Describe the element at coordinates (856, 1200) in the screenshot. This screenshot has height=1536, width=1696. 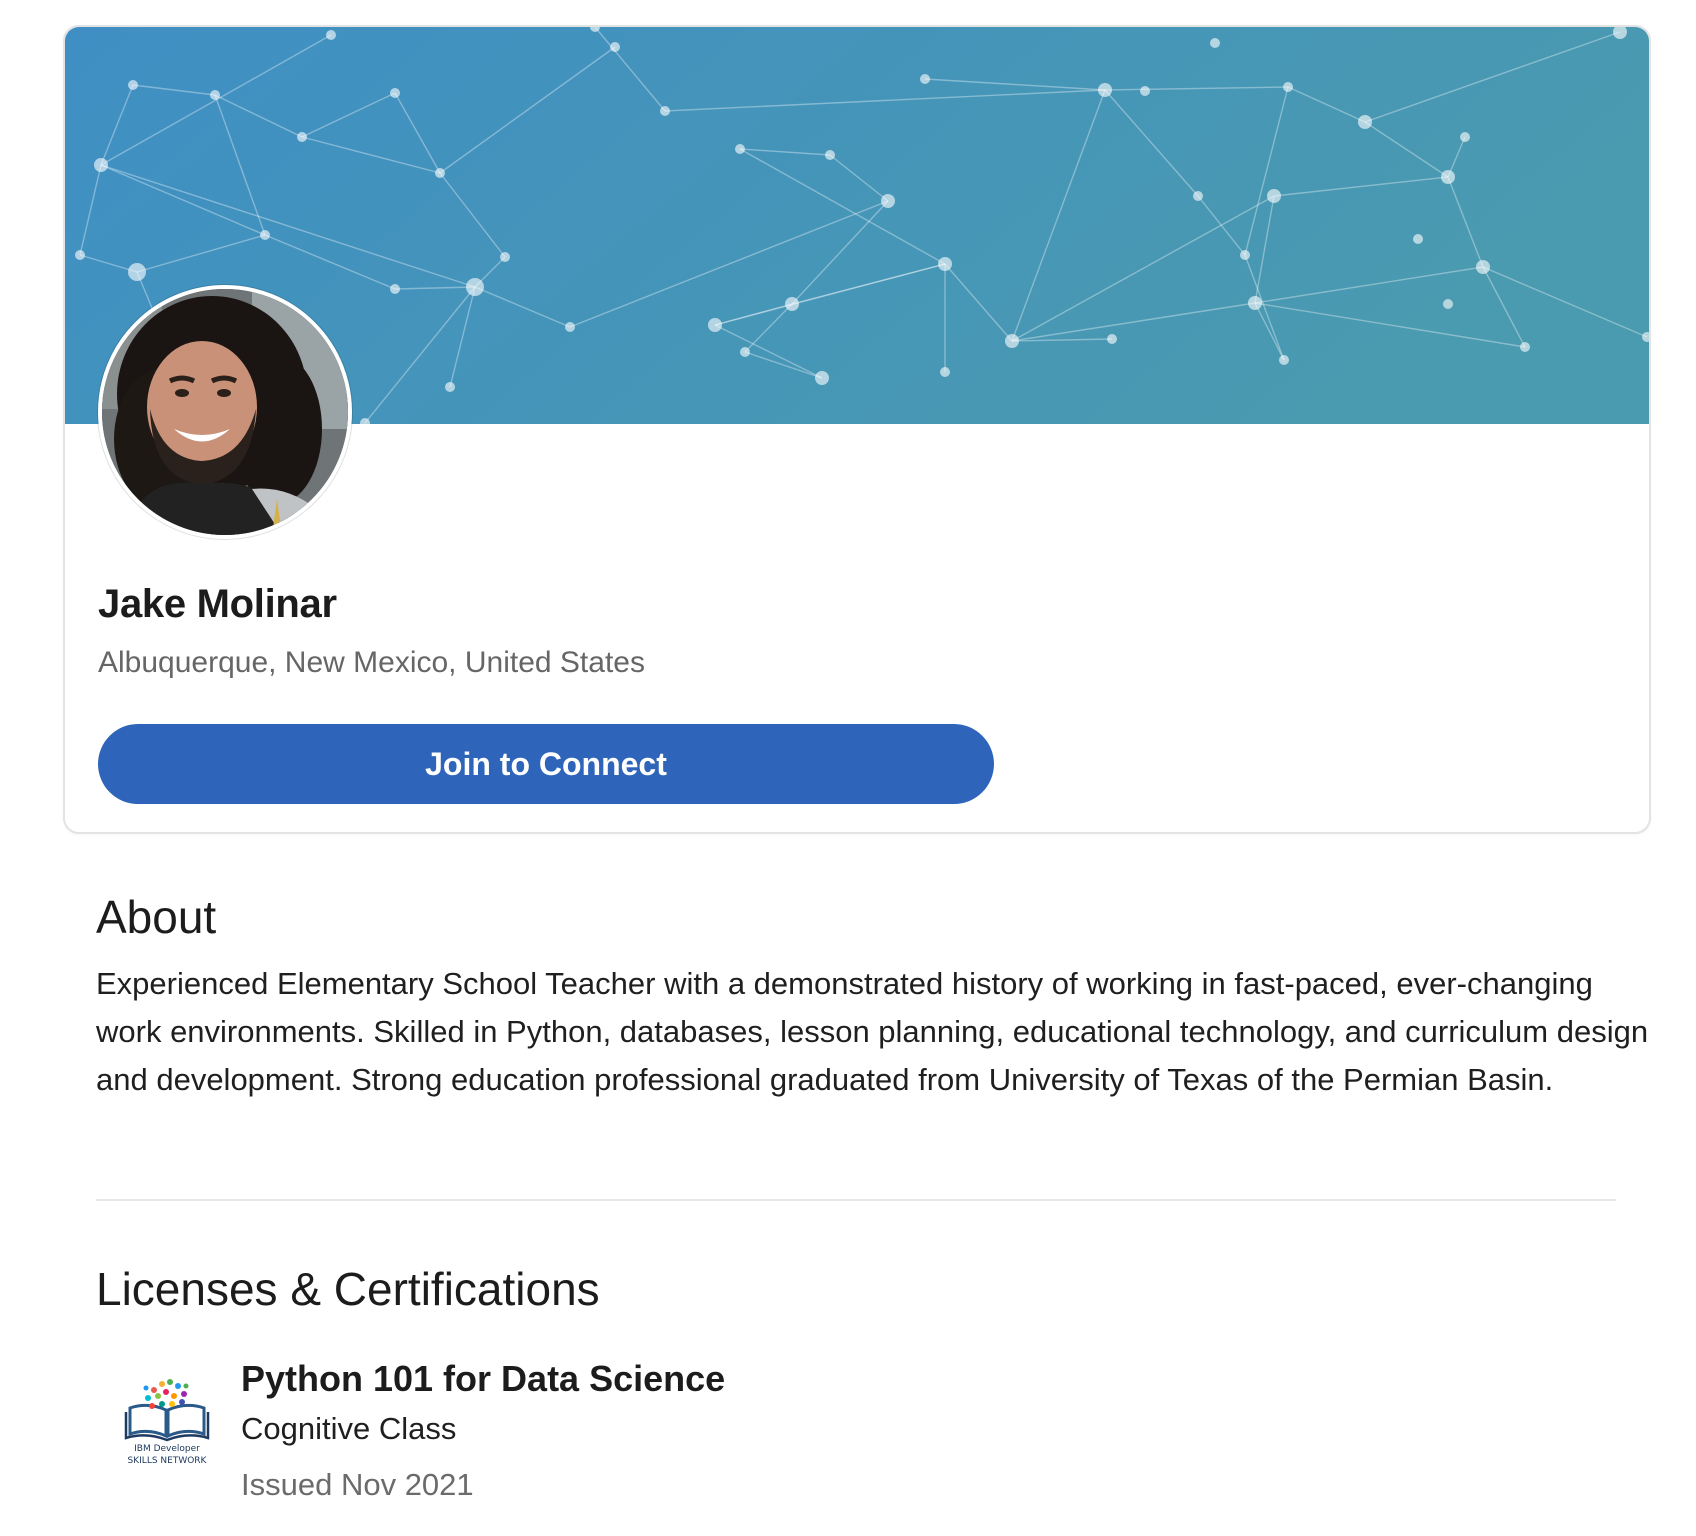
I see `section-divider` at that location.